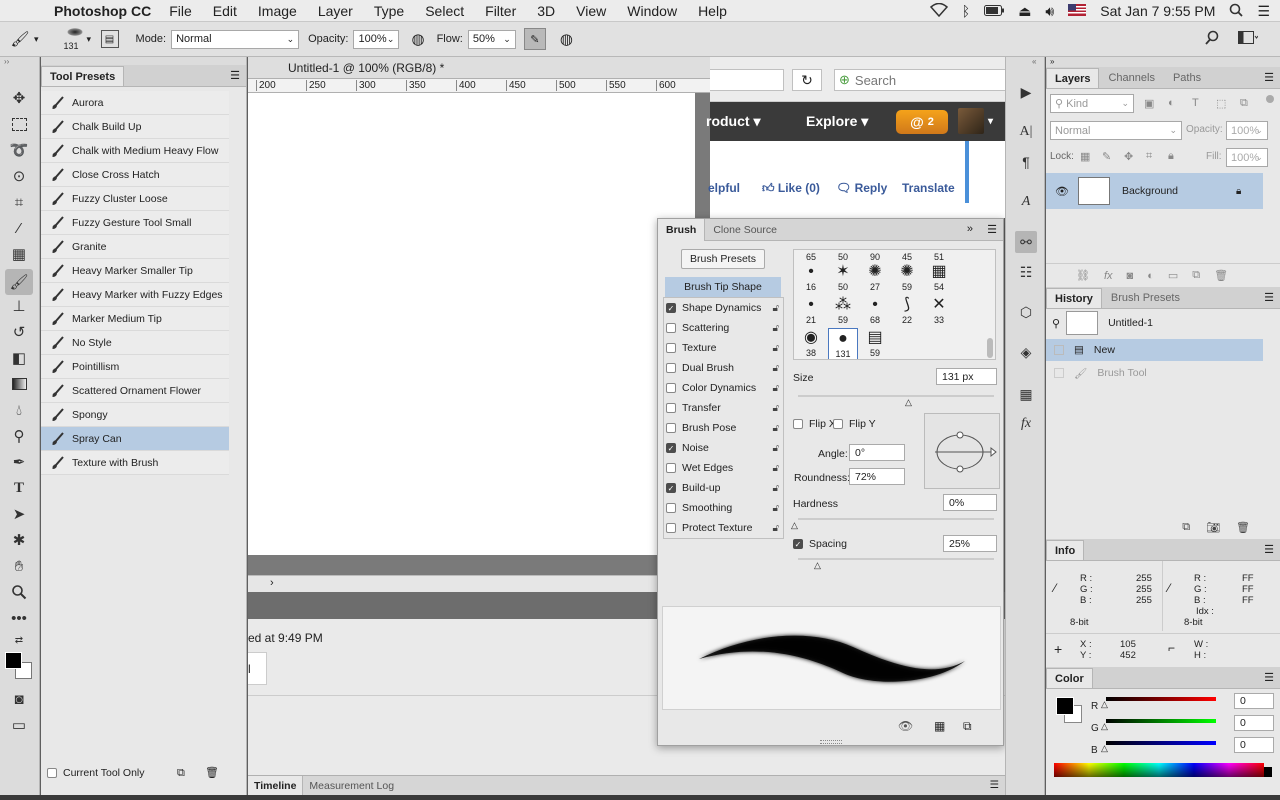  What do you see at coordinates (966, 376) in the screenshot?
I see `size-input: 131 px` at bounding box center [966, 376].